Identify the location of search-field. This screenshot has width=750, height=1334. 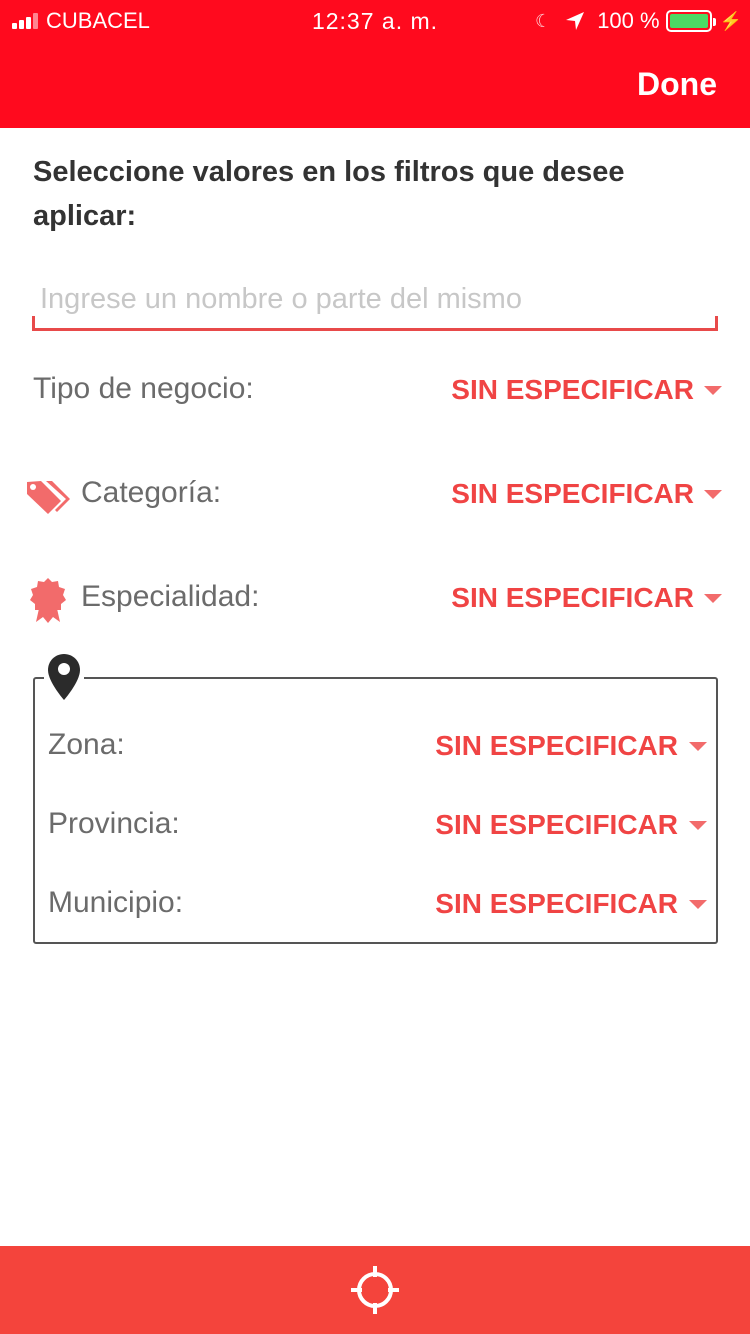
(375, 303).